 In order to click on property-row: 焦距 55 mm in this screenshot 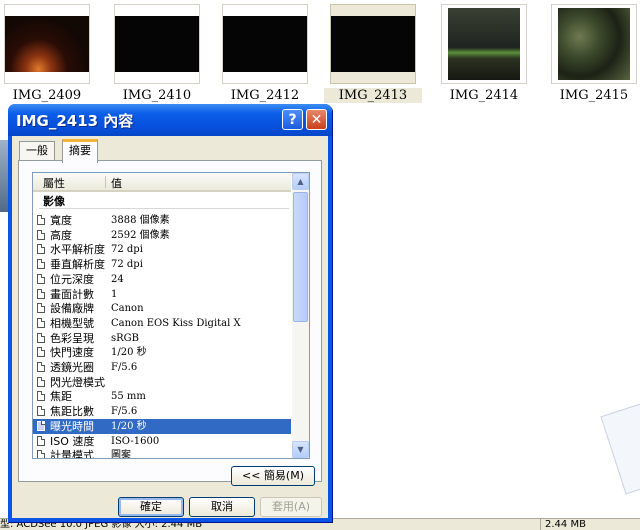, I will do `click(162, 396)`.